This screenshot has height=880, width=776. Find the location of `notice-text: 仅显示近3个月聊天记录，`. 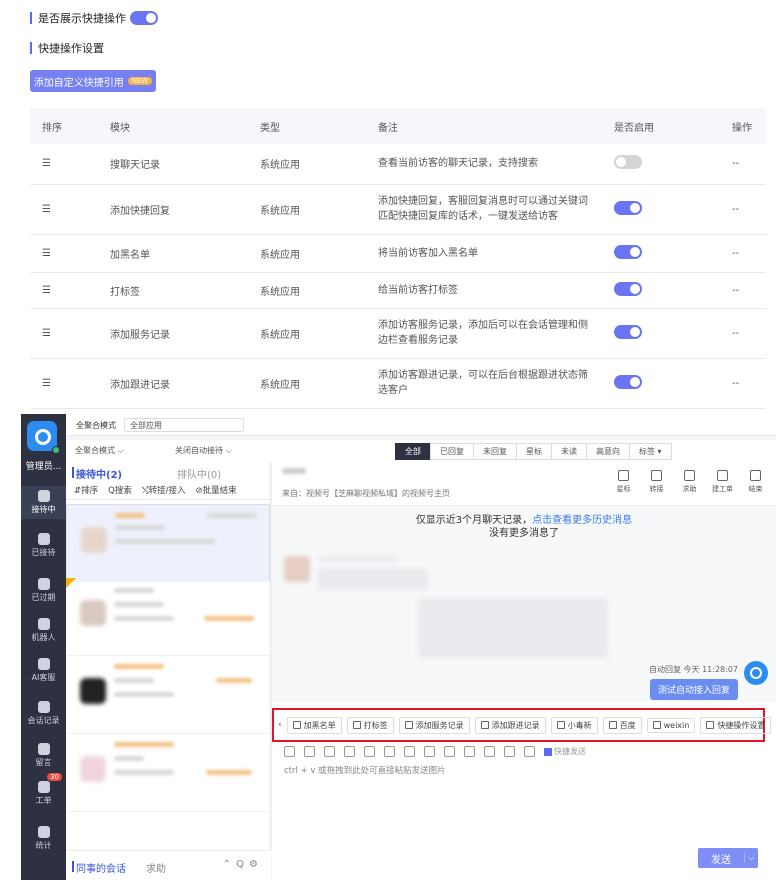

notice-text: 仅显示近3个月聊天记录， is located at coordinates (474, 520).